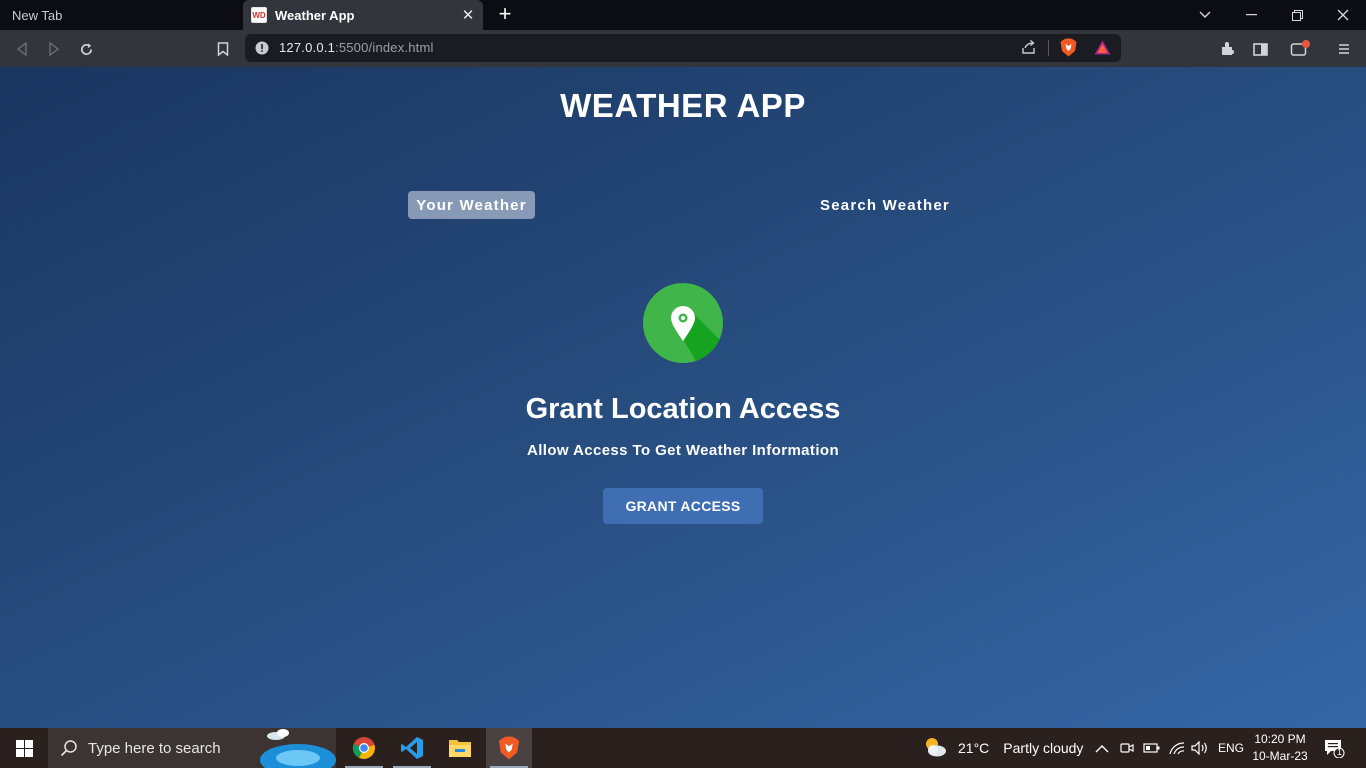 This screenshot has height=768, width=1366. What do you see at coordinates (1280, 756) in the screenshot?
I see `clock-date: 10-Mar-23` at bounding box center [1280, 756].